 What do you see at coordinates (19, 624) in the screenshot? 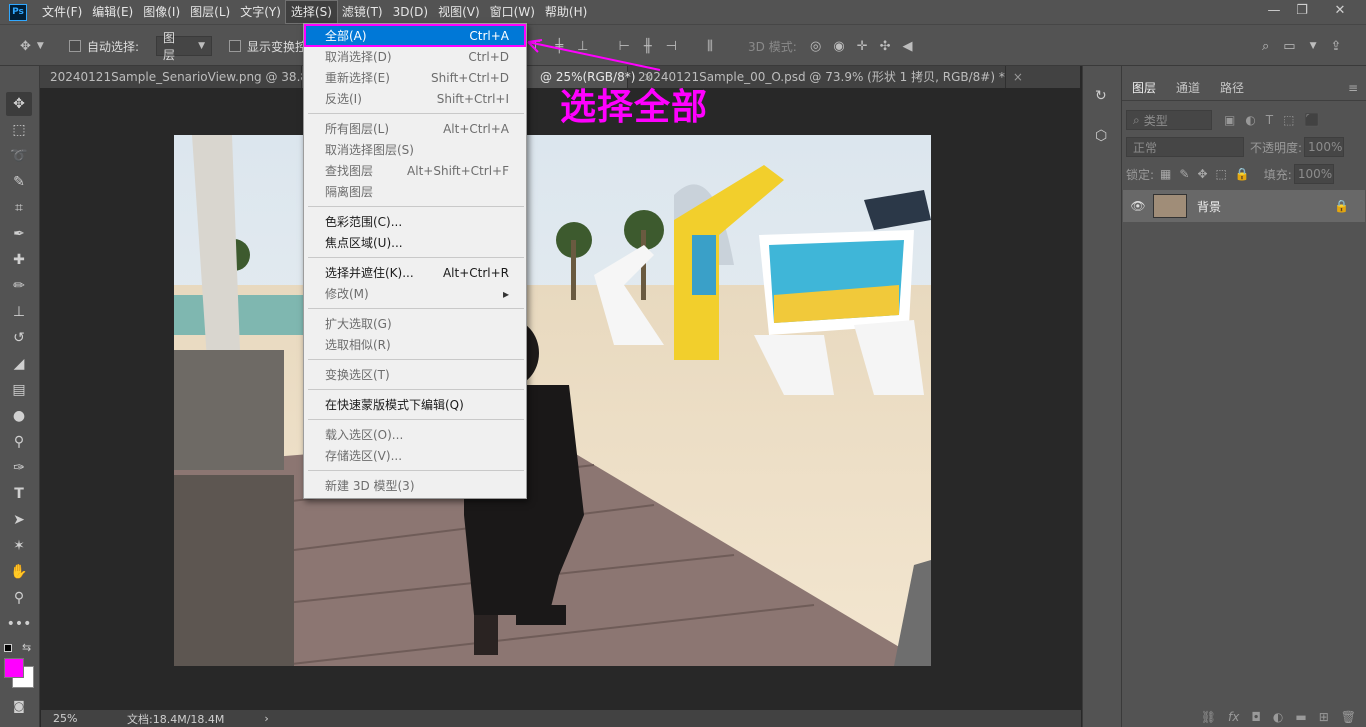
I see `more-tools-icon: •••` at bounding box center [19, 624].